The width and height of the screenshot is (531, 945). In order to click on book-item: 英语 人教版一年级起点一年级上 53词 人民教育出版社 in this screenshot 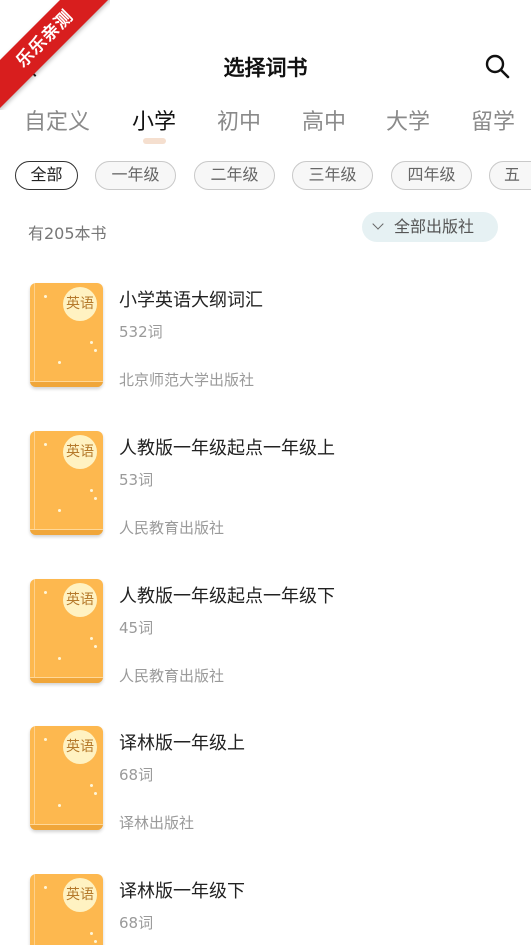, I will do `click(265, 496)`.